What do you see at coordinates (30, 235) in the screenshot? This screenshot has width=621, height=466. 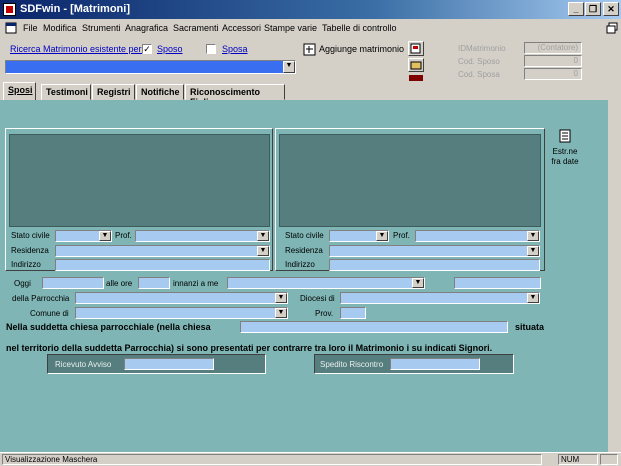 I see `sposo-stato-civile-label: Stato civile` at bounding box center [30, 235].